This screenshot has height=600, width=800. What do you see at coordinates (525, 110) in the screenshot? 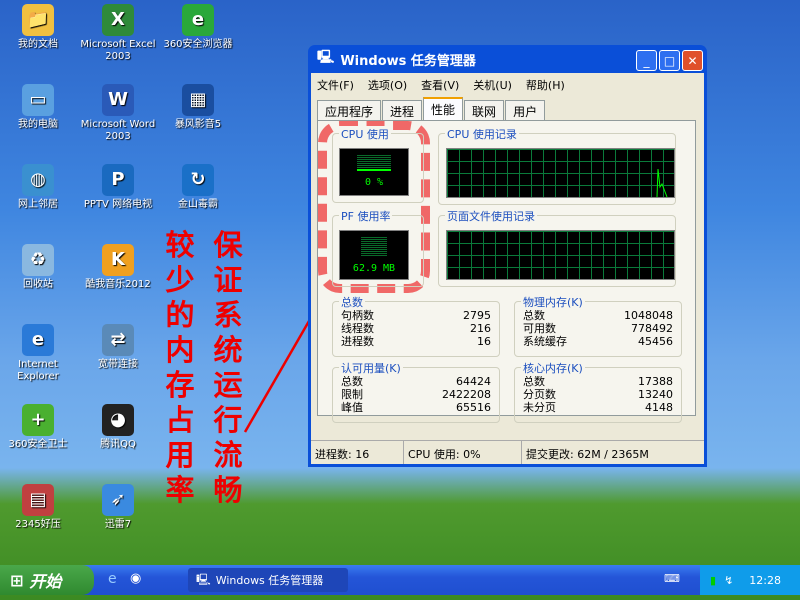
I see `tab-users: 用户` at bounding box center [525, 110].